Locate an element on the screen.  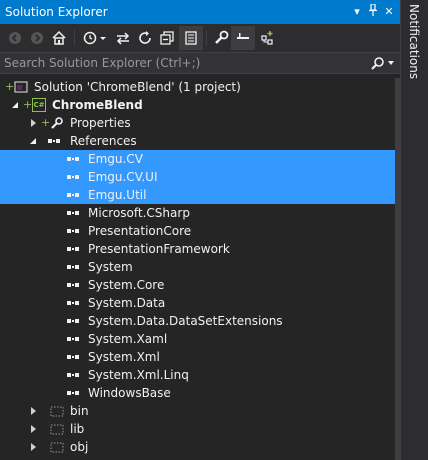
panel-title: Solution Explorer is located at coordinates (56, 12).